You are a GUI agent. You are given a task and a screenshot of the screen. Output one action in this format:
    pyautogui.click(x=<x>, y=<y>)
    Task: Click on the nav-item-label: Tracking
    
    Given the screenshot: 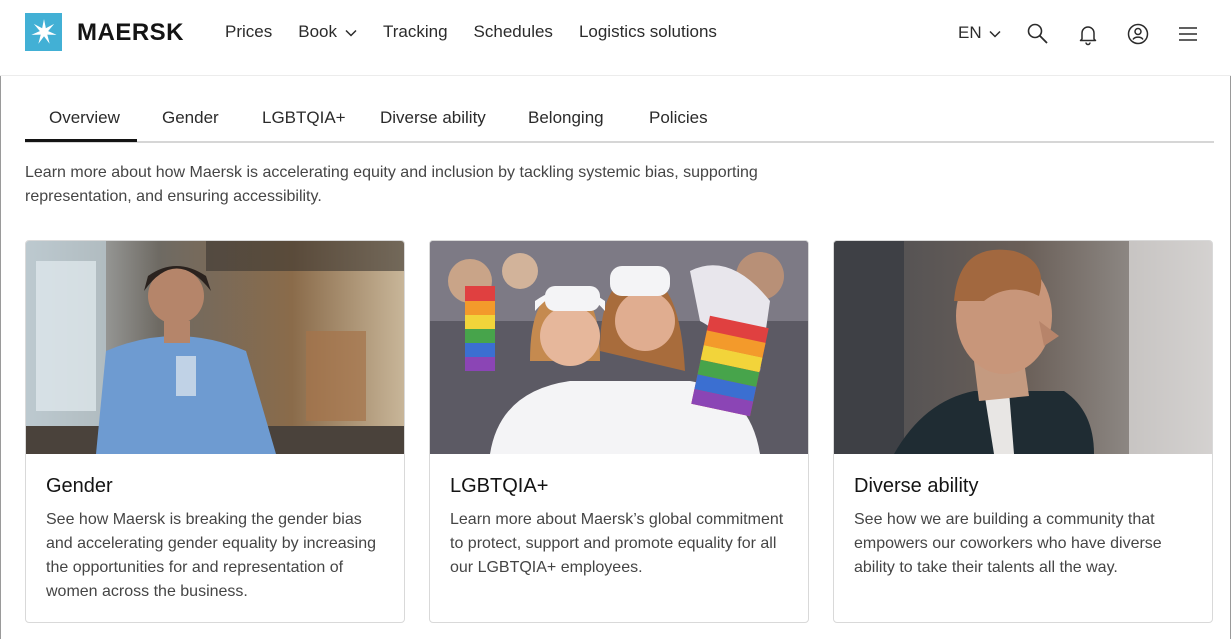 What is the action you would take?
    pyautogui.click(x=415, y=31)
    